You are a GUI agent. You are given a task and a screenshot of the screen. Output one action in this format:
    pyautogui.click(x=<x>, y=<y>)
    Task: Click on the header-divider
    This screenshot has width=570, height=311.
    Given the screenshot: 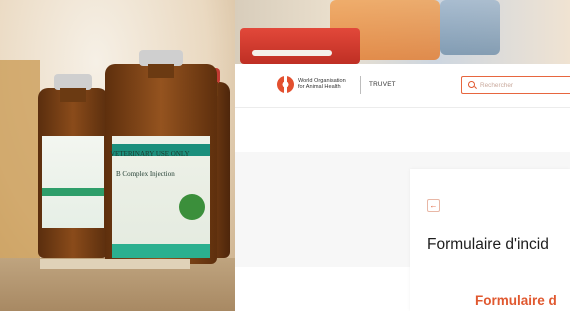 What is the action you would take?
    pyautogui.click(x=360, y=85)
    